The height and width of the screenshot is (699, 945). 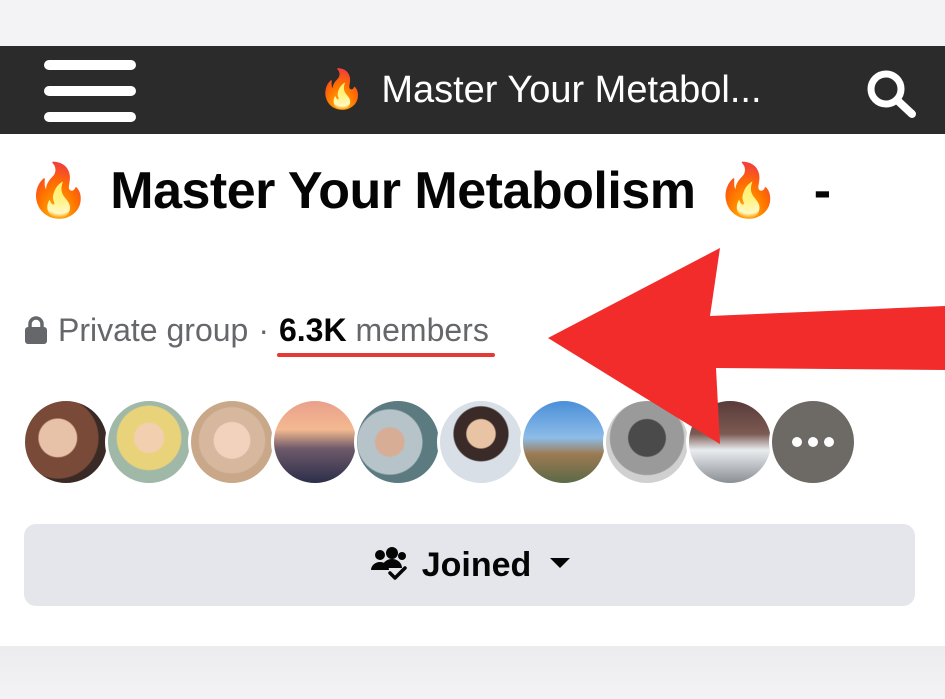 I want to click on annotation-underline, so click(x=385, y=354).